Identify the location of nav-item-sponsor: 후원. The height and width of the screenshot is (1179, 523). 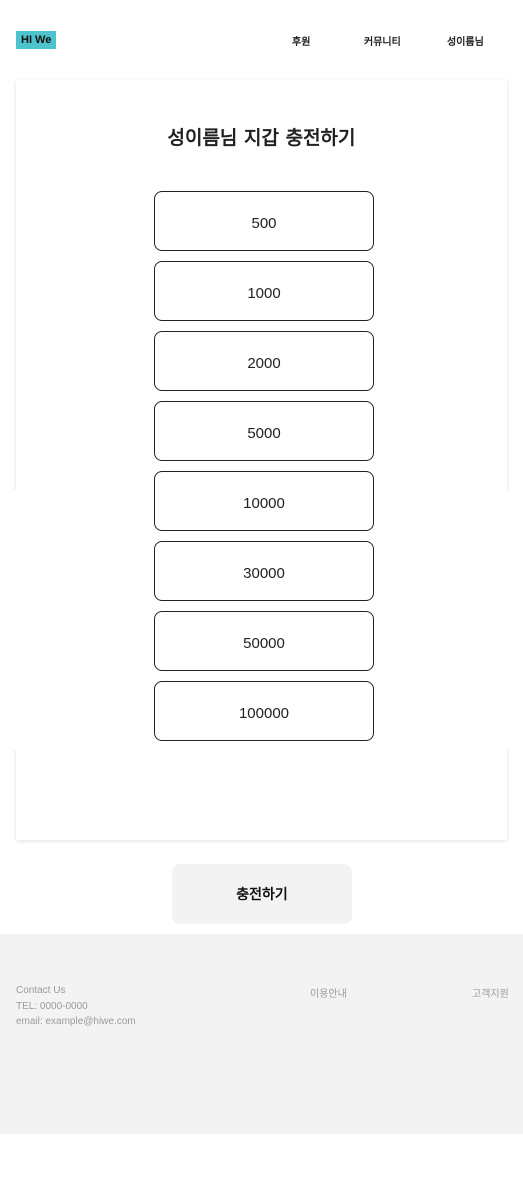
(301, 40).